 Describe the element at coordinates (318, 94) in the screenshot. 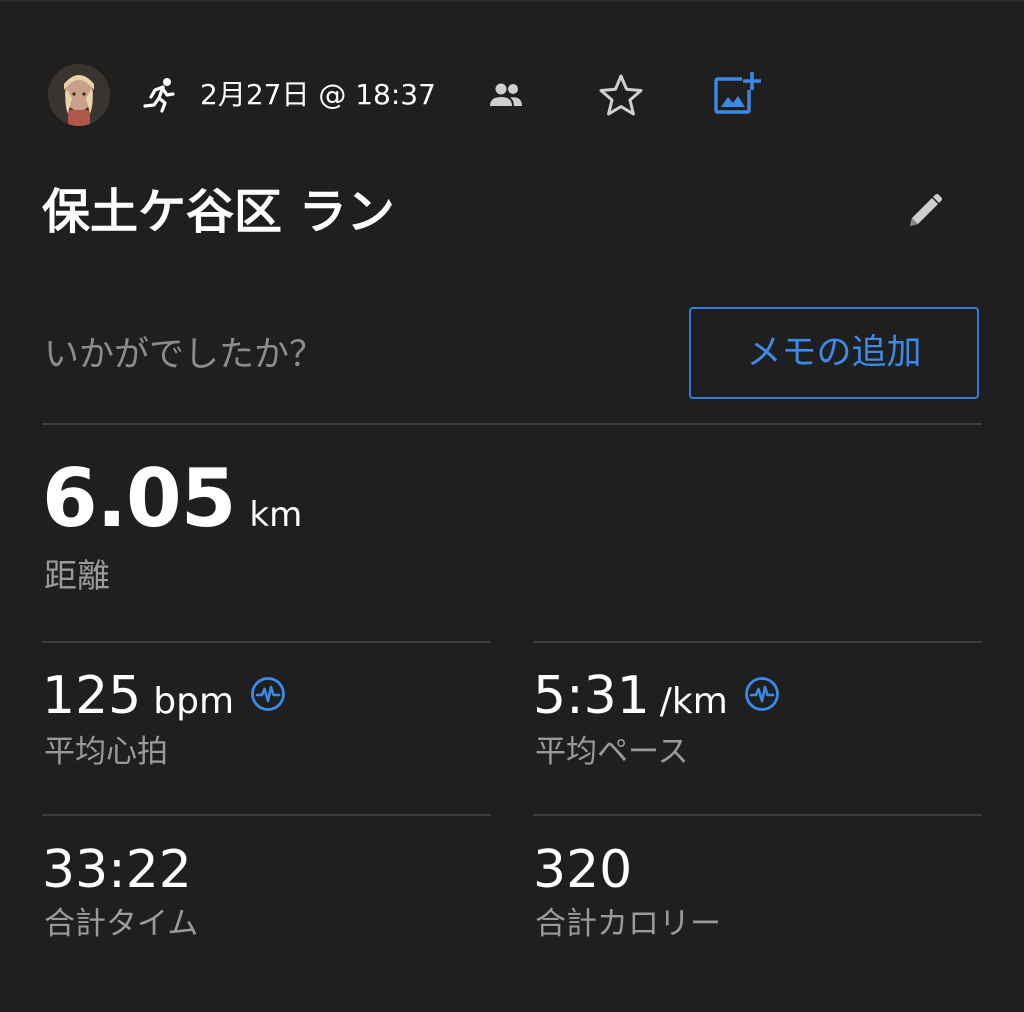

I see `activity-date-time: 2月27日 @ 18:37` at that location.